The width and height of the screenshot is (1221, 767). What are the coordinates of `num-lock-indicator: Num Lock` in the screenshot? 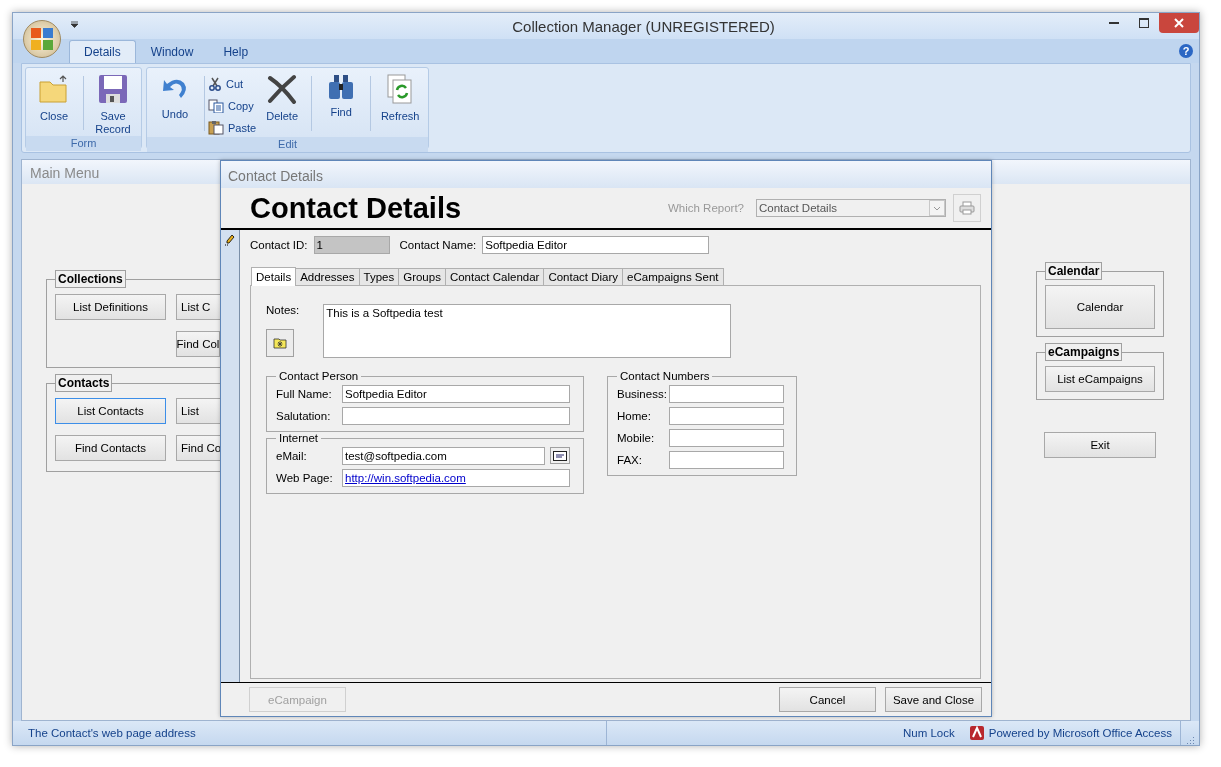 It's located at (929, 733).